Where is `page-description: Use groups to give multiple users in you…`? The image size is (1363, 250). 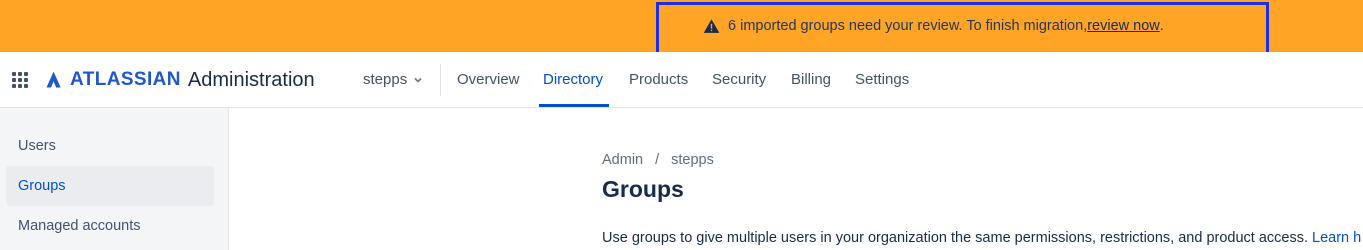 page-description: Use groups to give multiple users in you… is located at coordinates (981, 238).